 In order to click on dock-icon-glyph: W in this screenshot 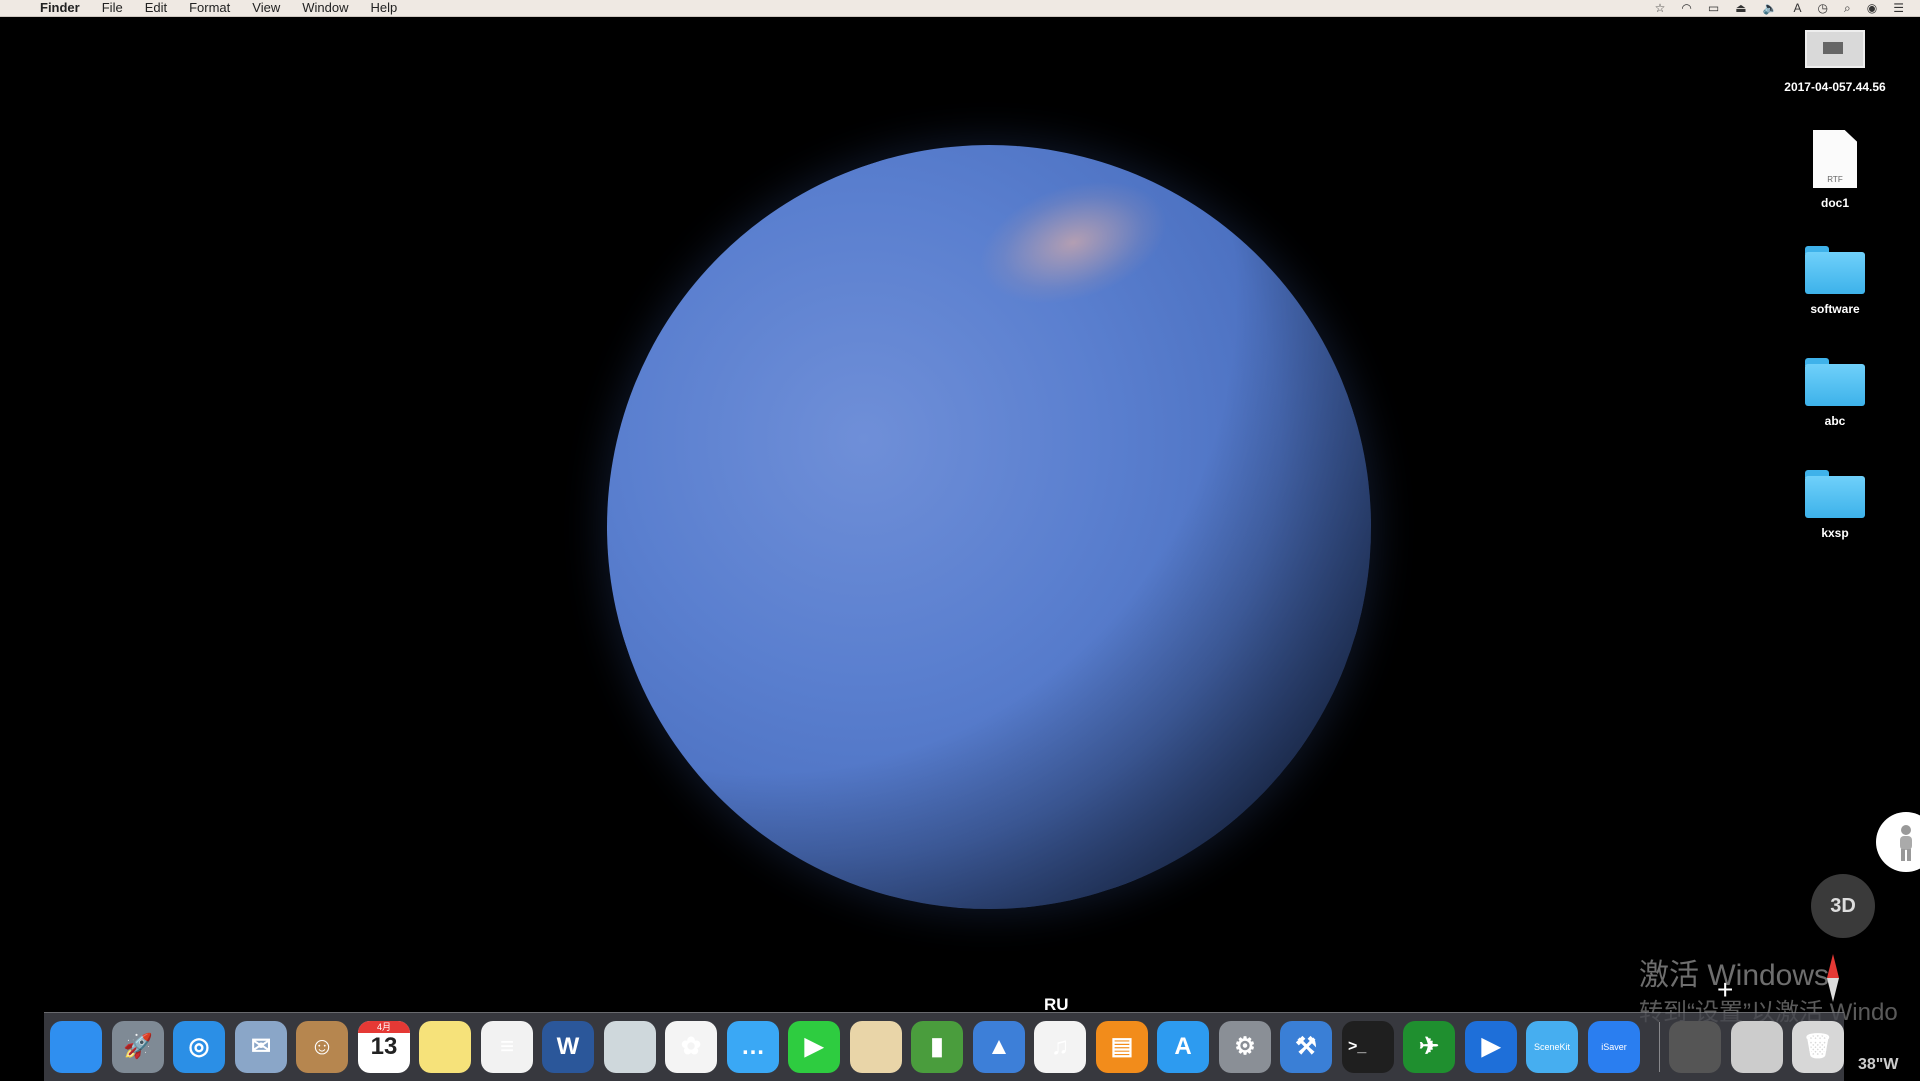, I will do `click(568, 1046)`.